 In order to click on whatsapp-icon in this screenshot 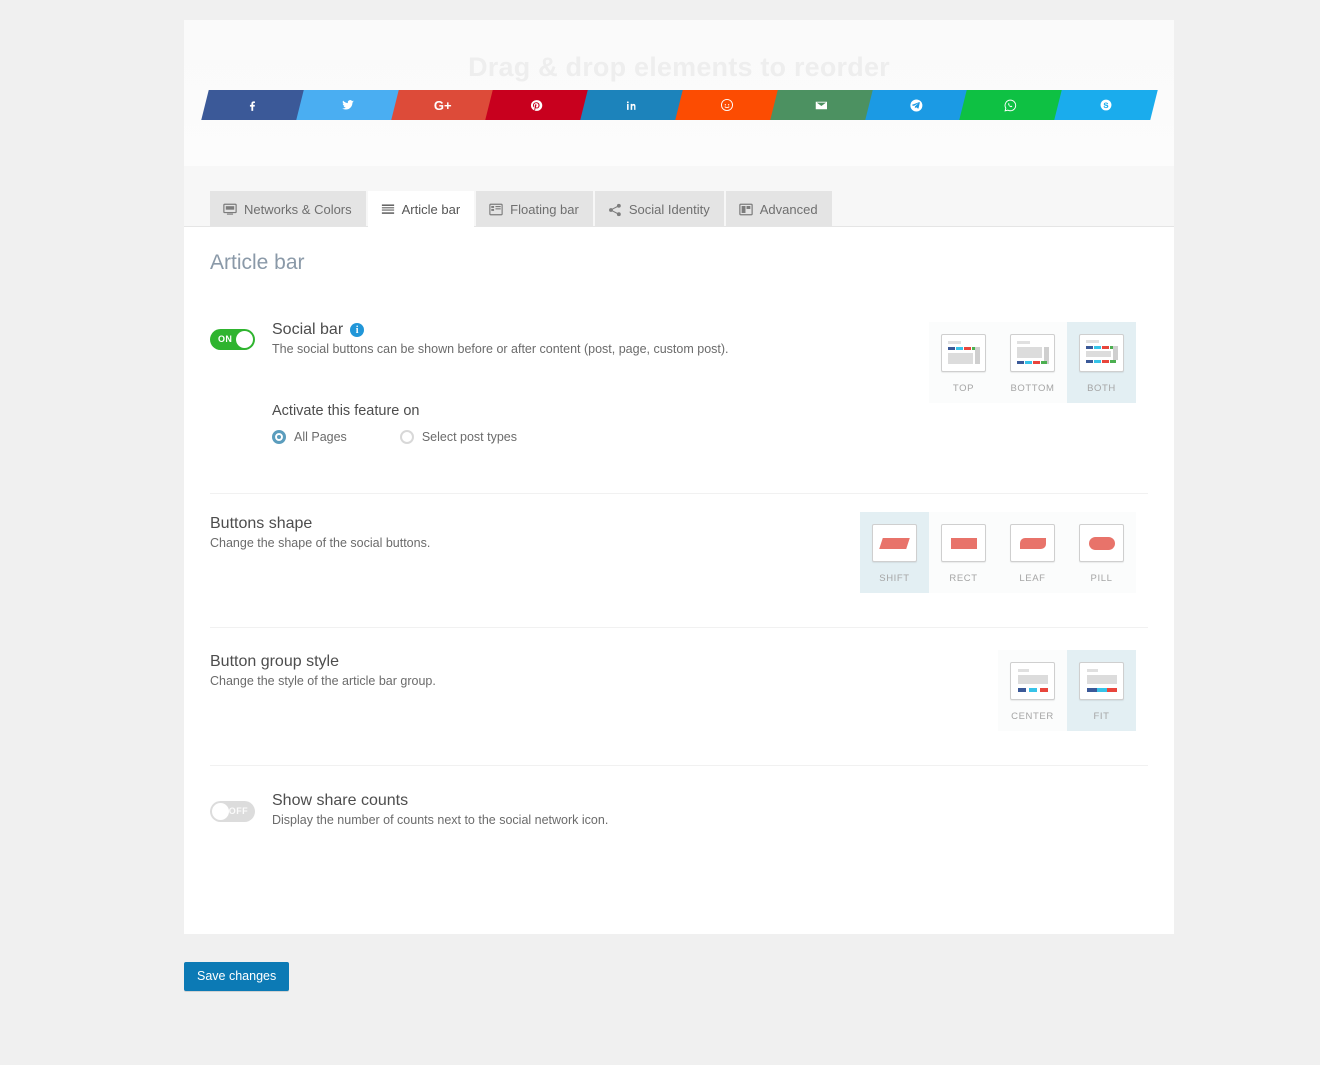, I will do `click(1011, 105)`.